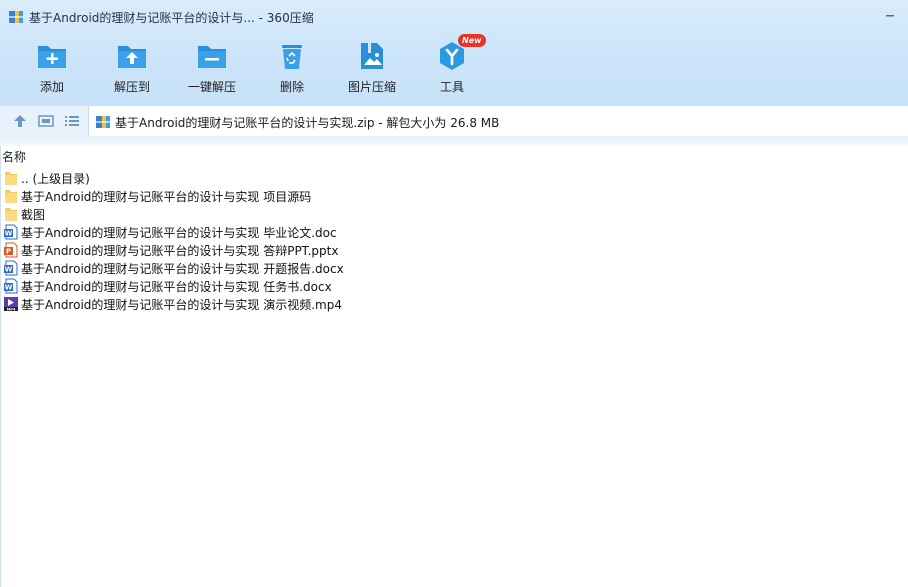 Image resolution: width=908 pixels, height=587 pixels. Describe the element at coordinates (131, 87) in the screenshot. I see `extract-to-label: 解压到` at that location.